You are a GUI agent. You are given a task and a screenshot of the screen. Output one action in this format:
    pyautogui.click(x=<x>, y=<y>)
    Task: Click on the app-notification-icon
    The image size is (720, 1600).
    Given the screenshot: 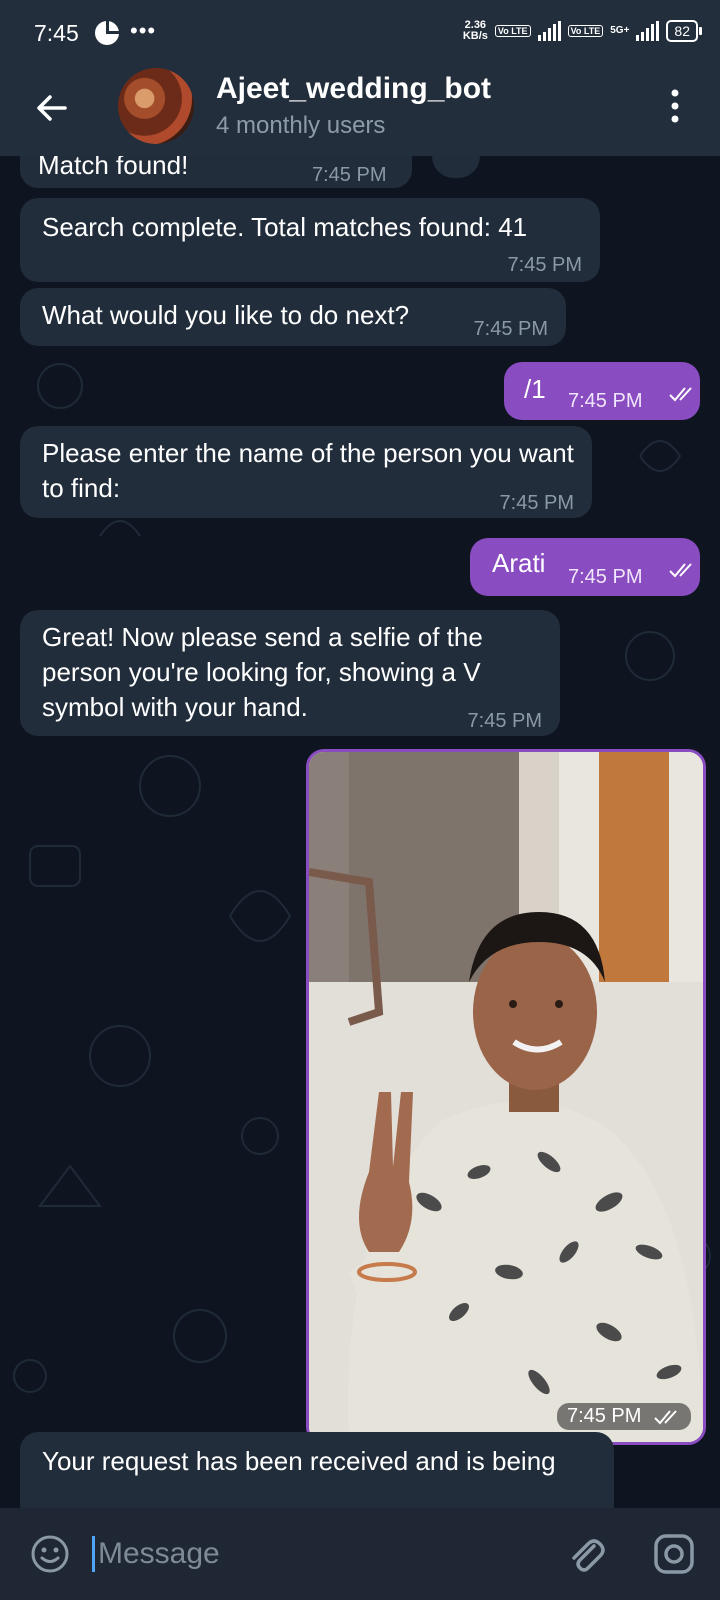 What is the action you would take?
    pyautogui.click(x=107, y=32)
    